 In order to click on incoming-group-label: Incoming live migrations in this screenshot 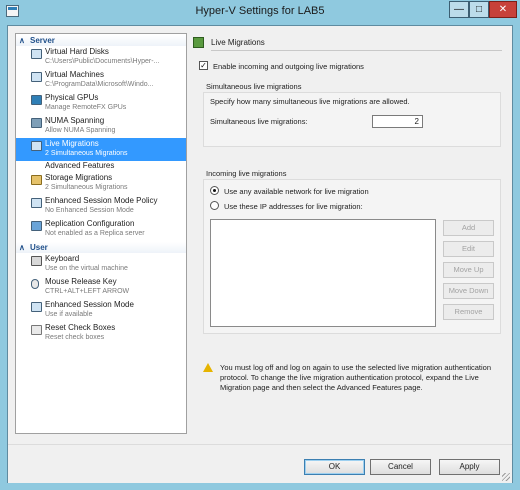, I will do `click(246, 173)`.